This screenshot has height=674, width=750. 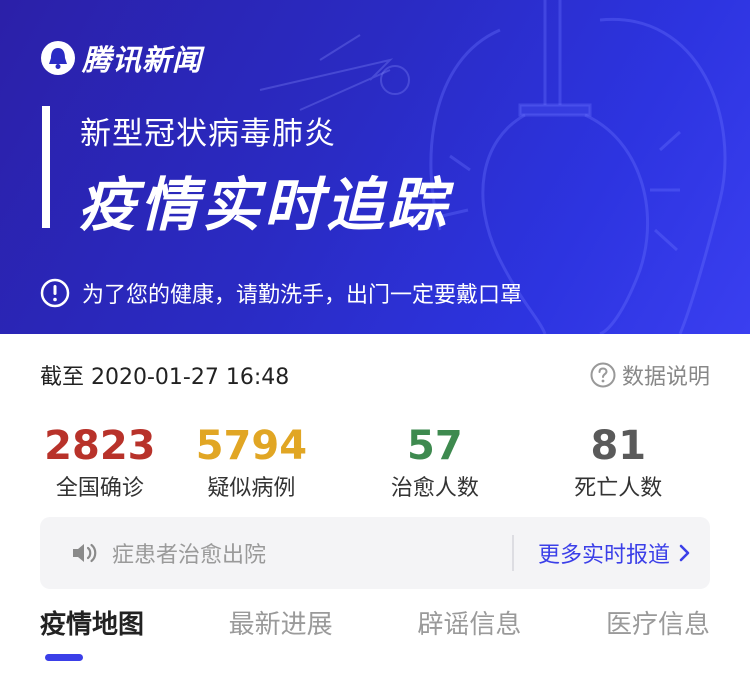 What do you see at coordinates (58, 58) in the screenshot?
I see `tencent-news-logo-icon` at bounding box center [58, 58].